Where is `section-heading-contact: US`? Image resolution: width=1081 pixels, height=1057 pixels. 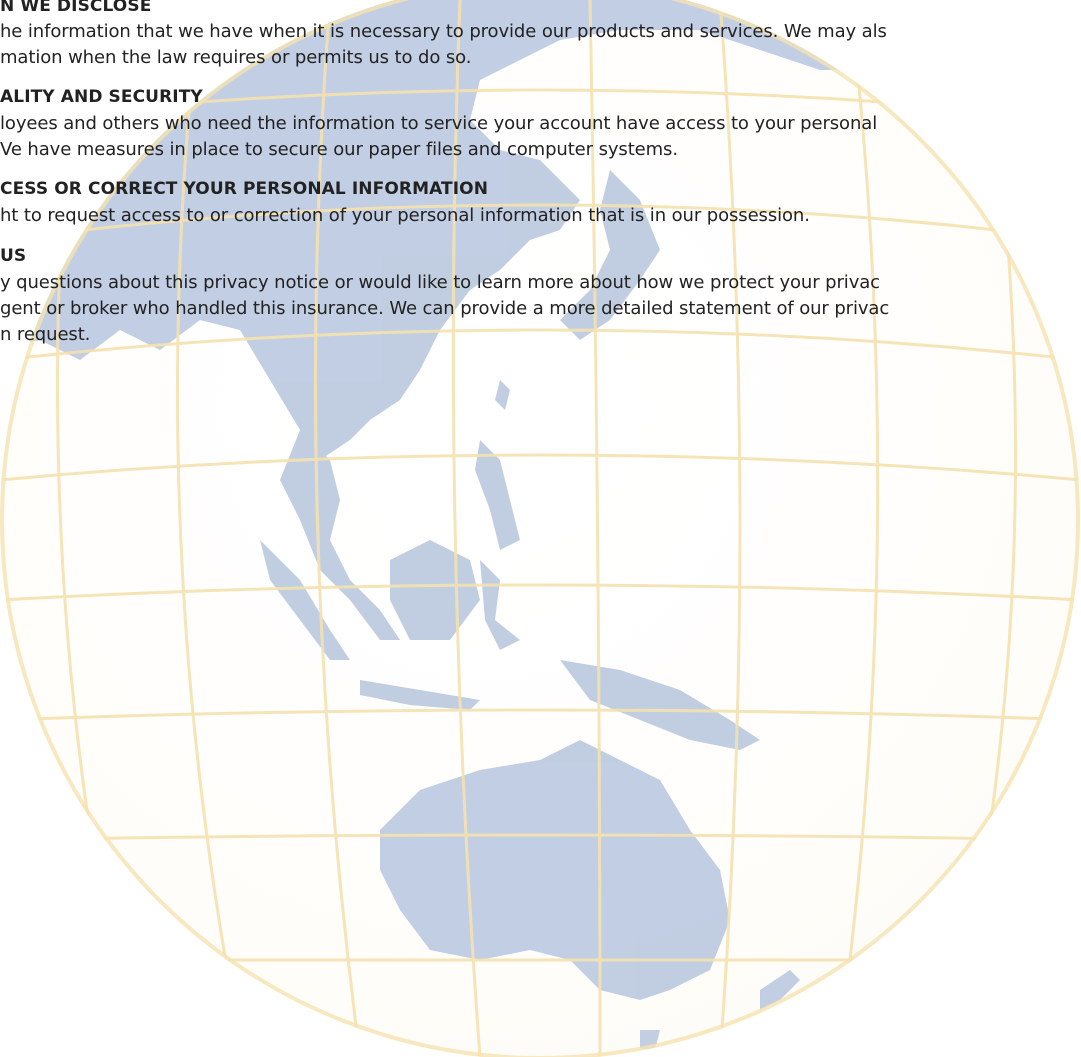
section-heading-contact: US is located at coordinates (13, 256).